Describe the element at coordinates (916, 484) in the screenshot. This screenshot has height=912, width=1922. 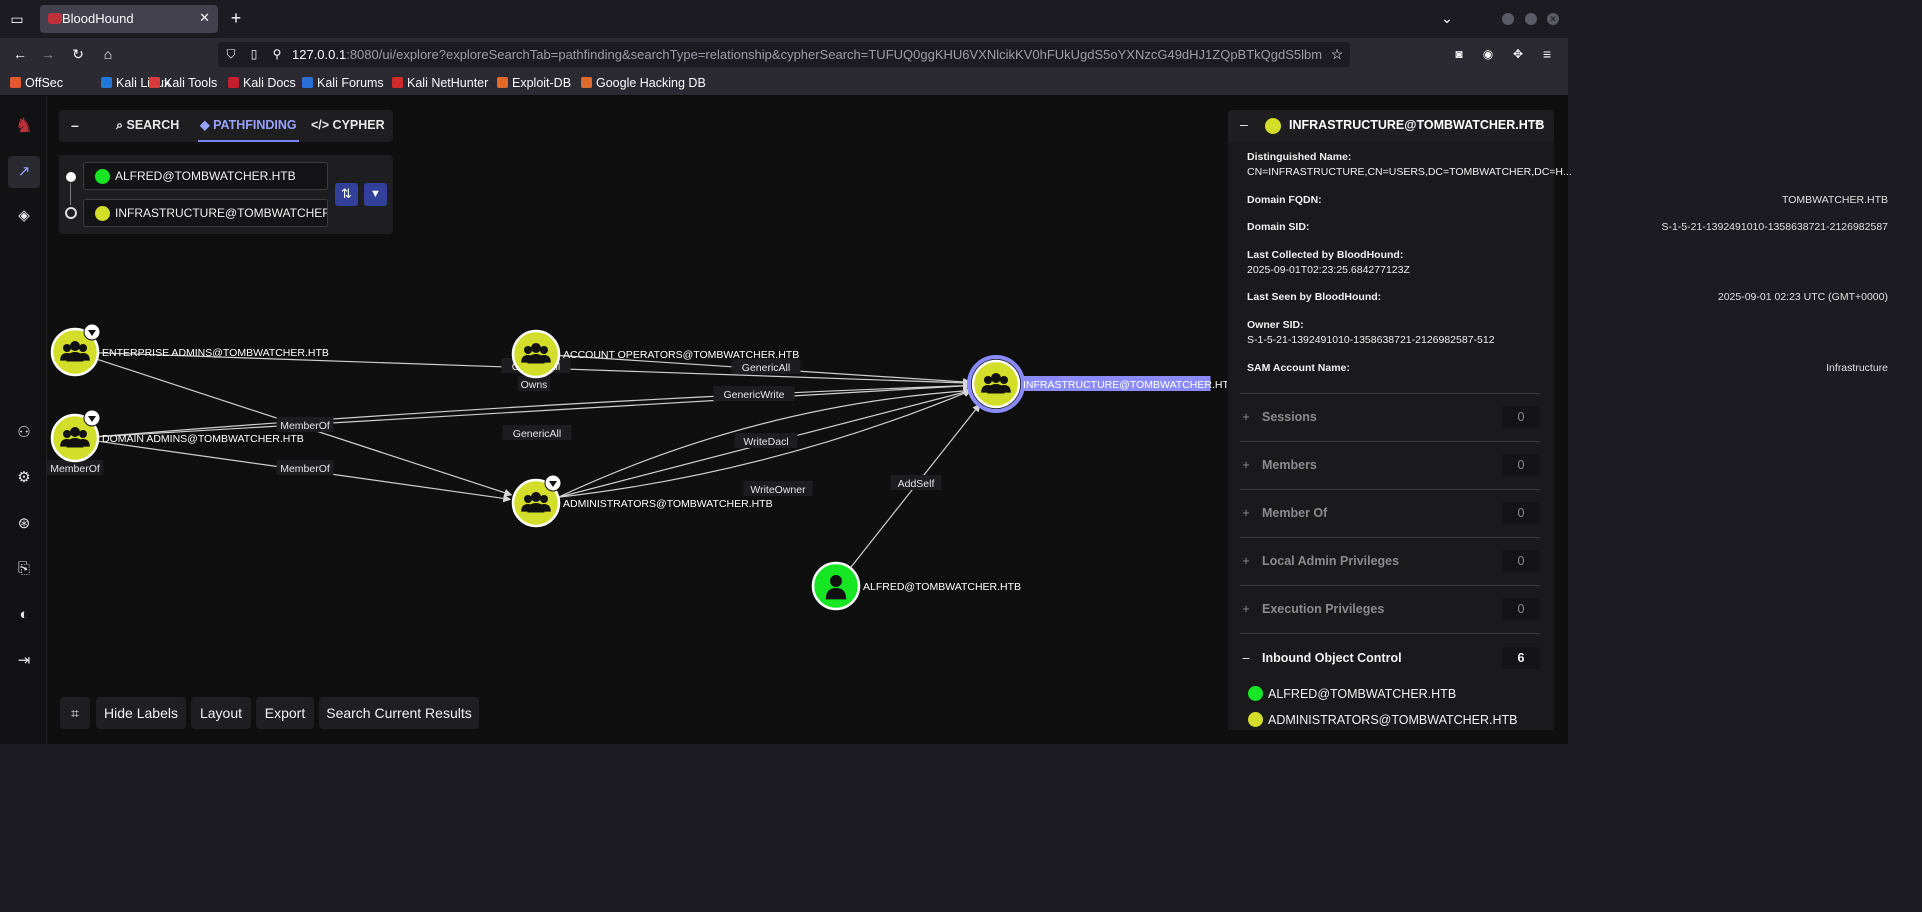
I see `edge-label: AddSelf` at that location.